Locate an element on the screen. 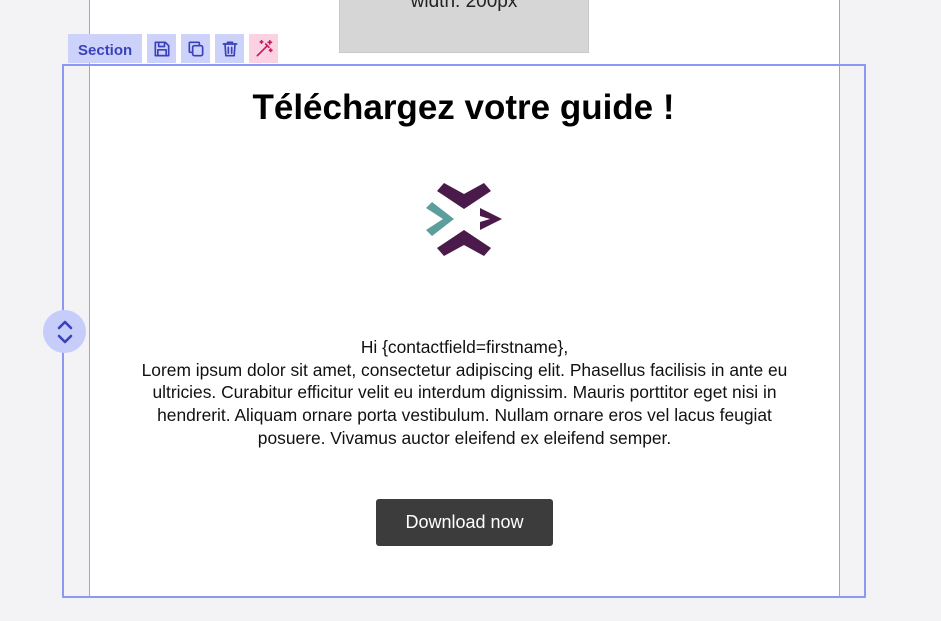  section-toolbar: Section is located at coordinates (173, 48).